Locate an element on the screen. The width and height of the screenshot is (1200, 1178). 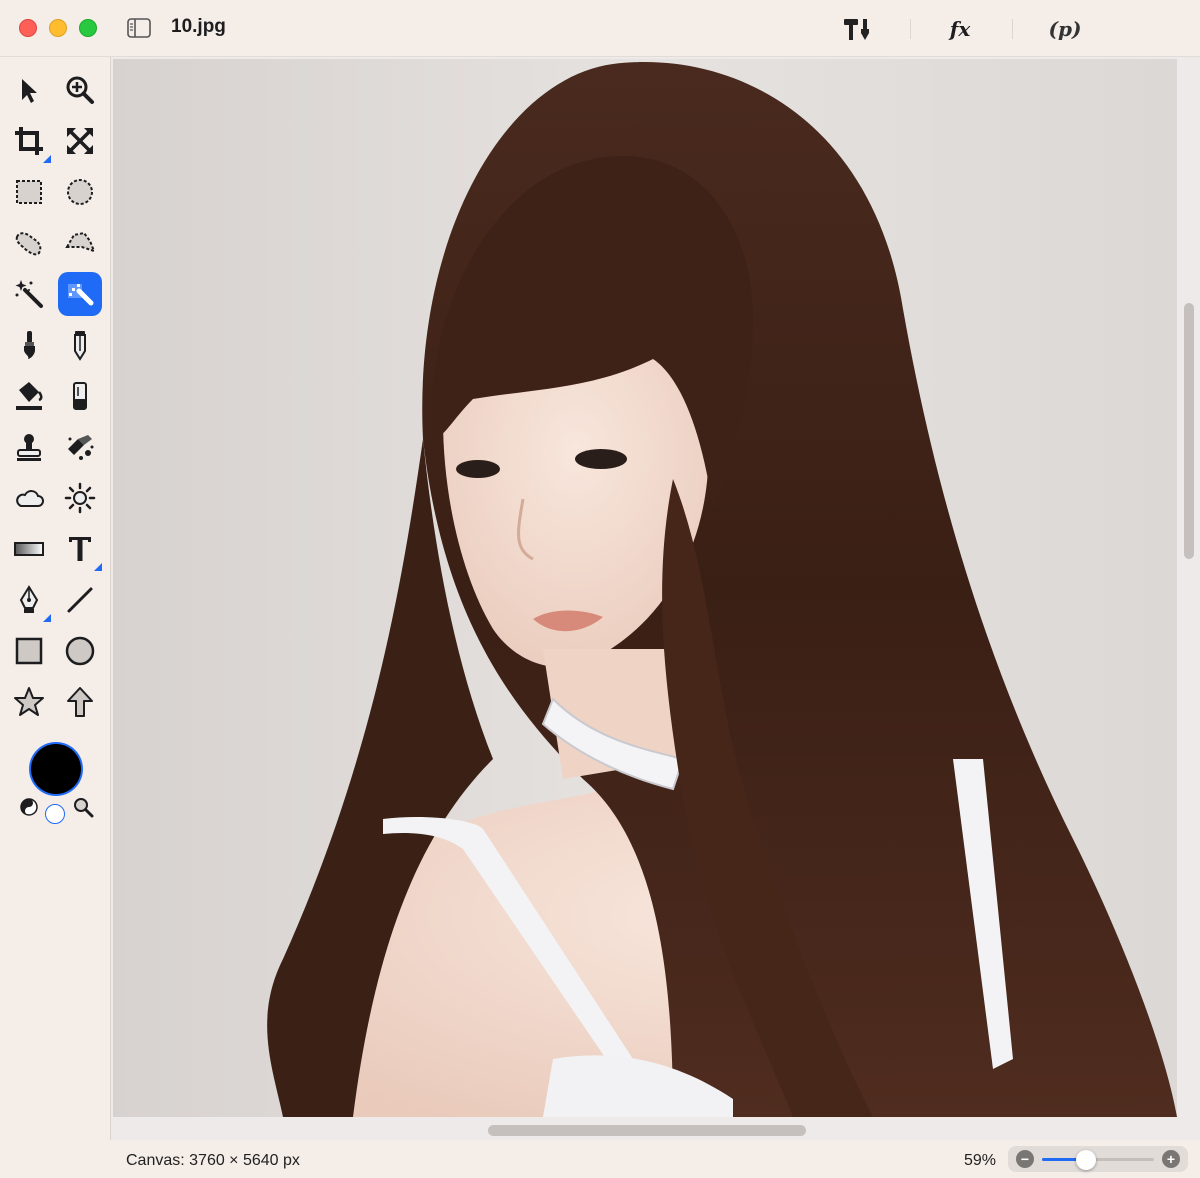
star-icon is located at coordinates (29, 701).